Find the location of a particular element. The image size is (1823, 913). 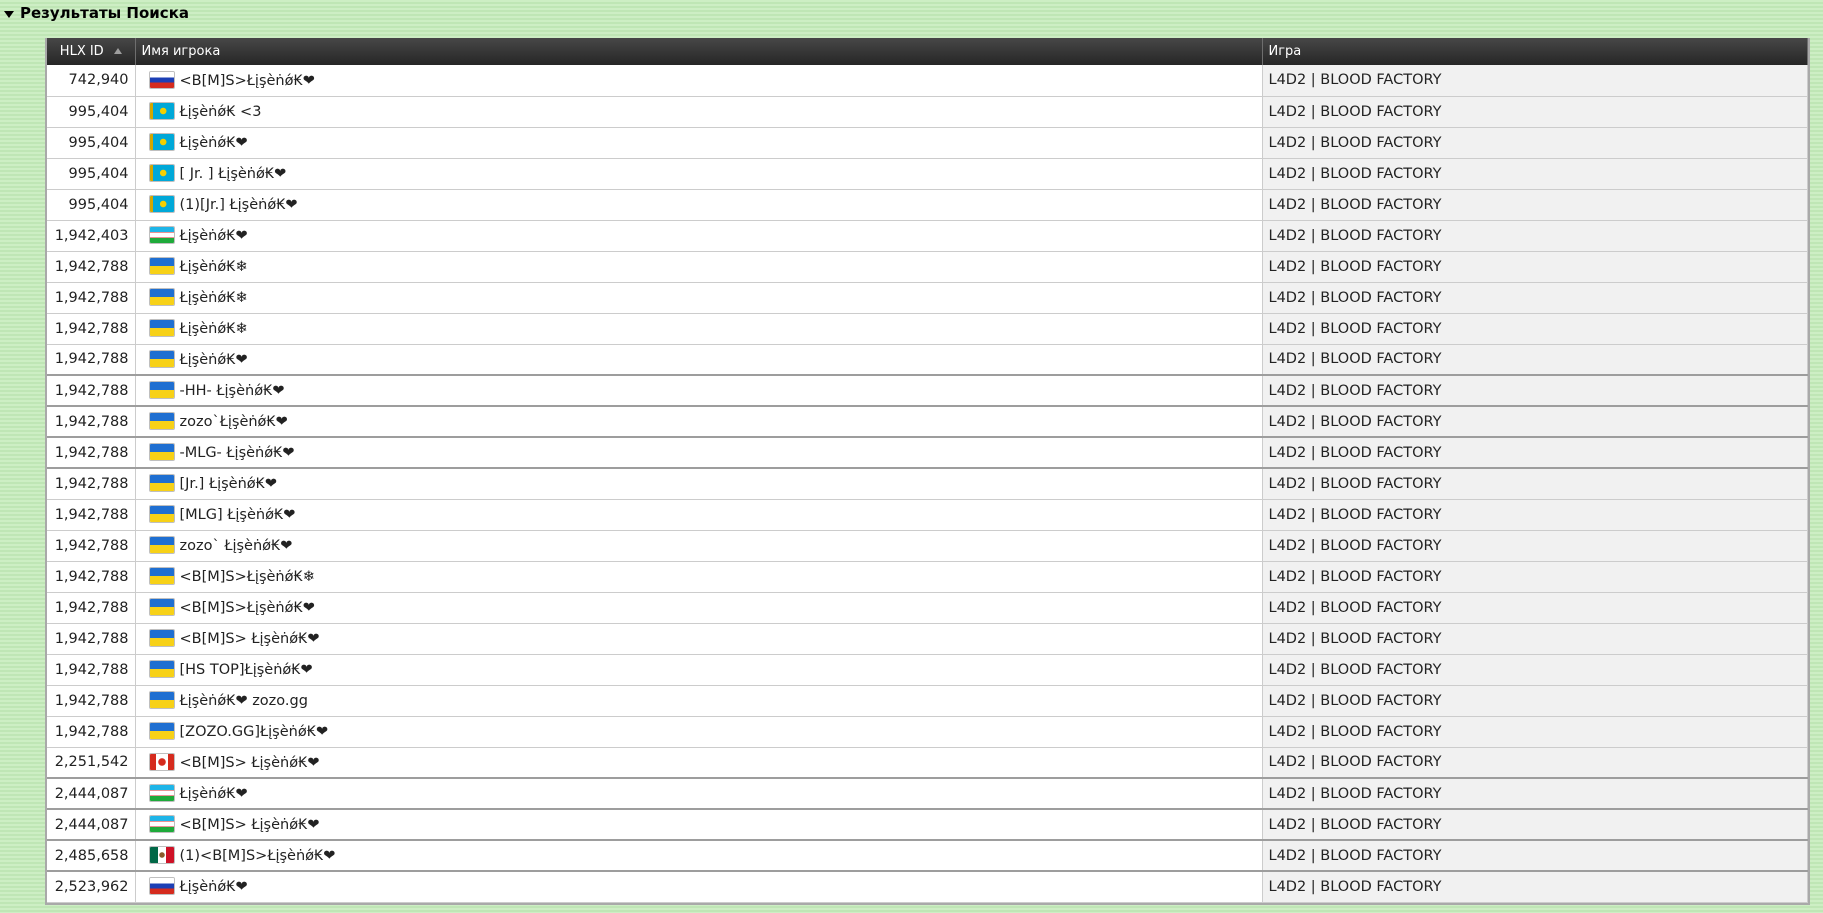

sort-ascending-icon is located at coordinates (117, 51).